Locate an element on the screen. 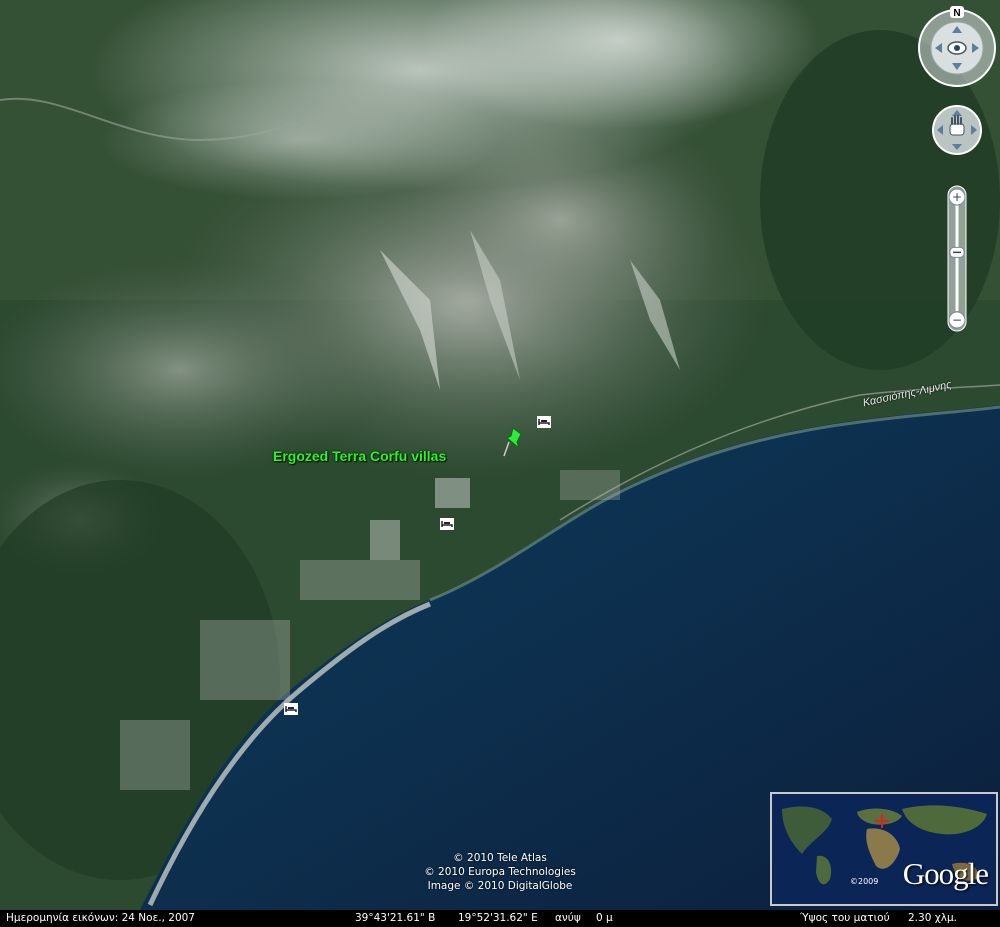 This screenshot has height=927, width=1000. navigation-controls: N + − is located at coordinates (958, 171).